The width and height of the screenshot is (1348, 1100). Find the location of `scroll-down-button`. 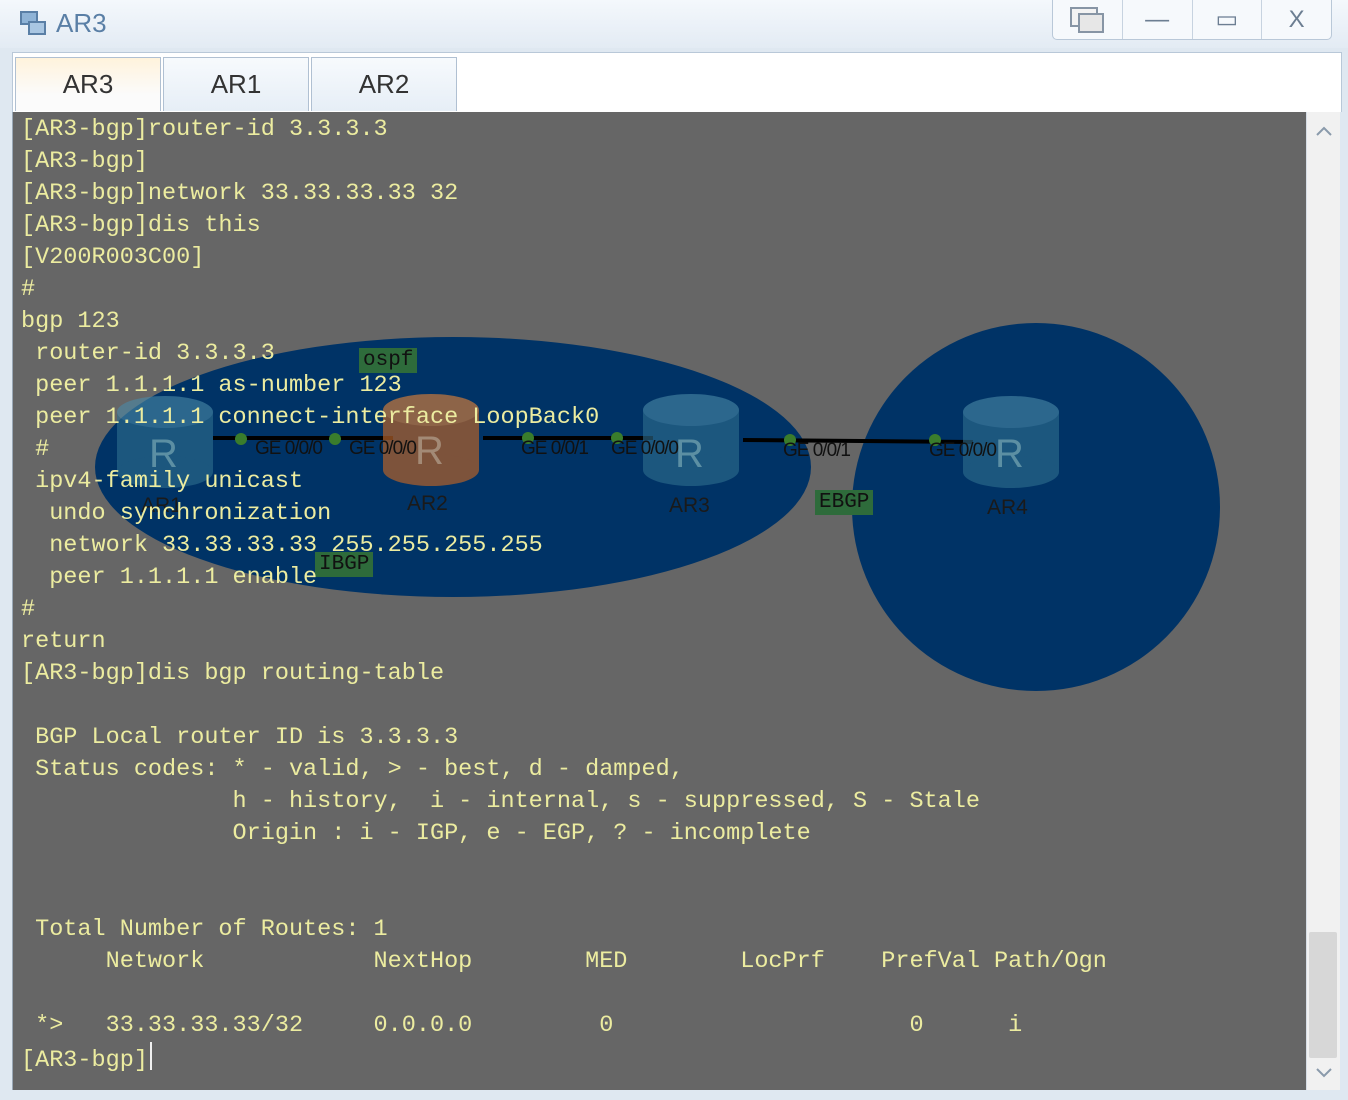

scroll-down-button is located at coordinates (1324, 1073).